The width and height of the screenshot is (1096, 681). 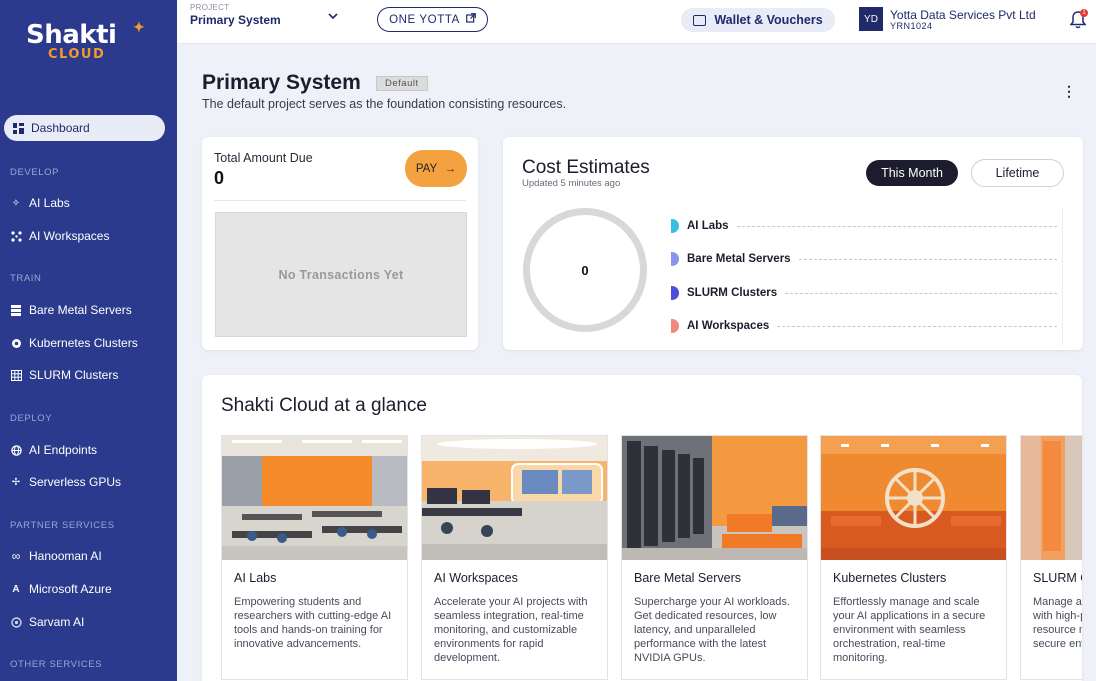 What do you see at coordinates (65, 556) in the screenshot?
I see `sidebar-item-label: Hanooman AI` at bounding box center [65, 556].